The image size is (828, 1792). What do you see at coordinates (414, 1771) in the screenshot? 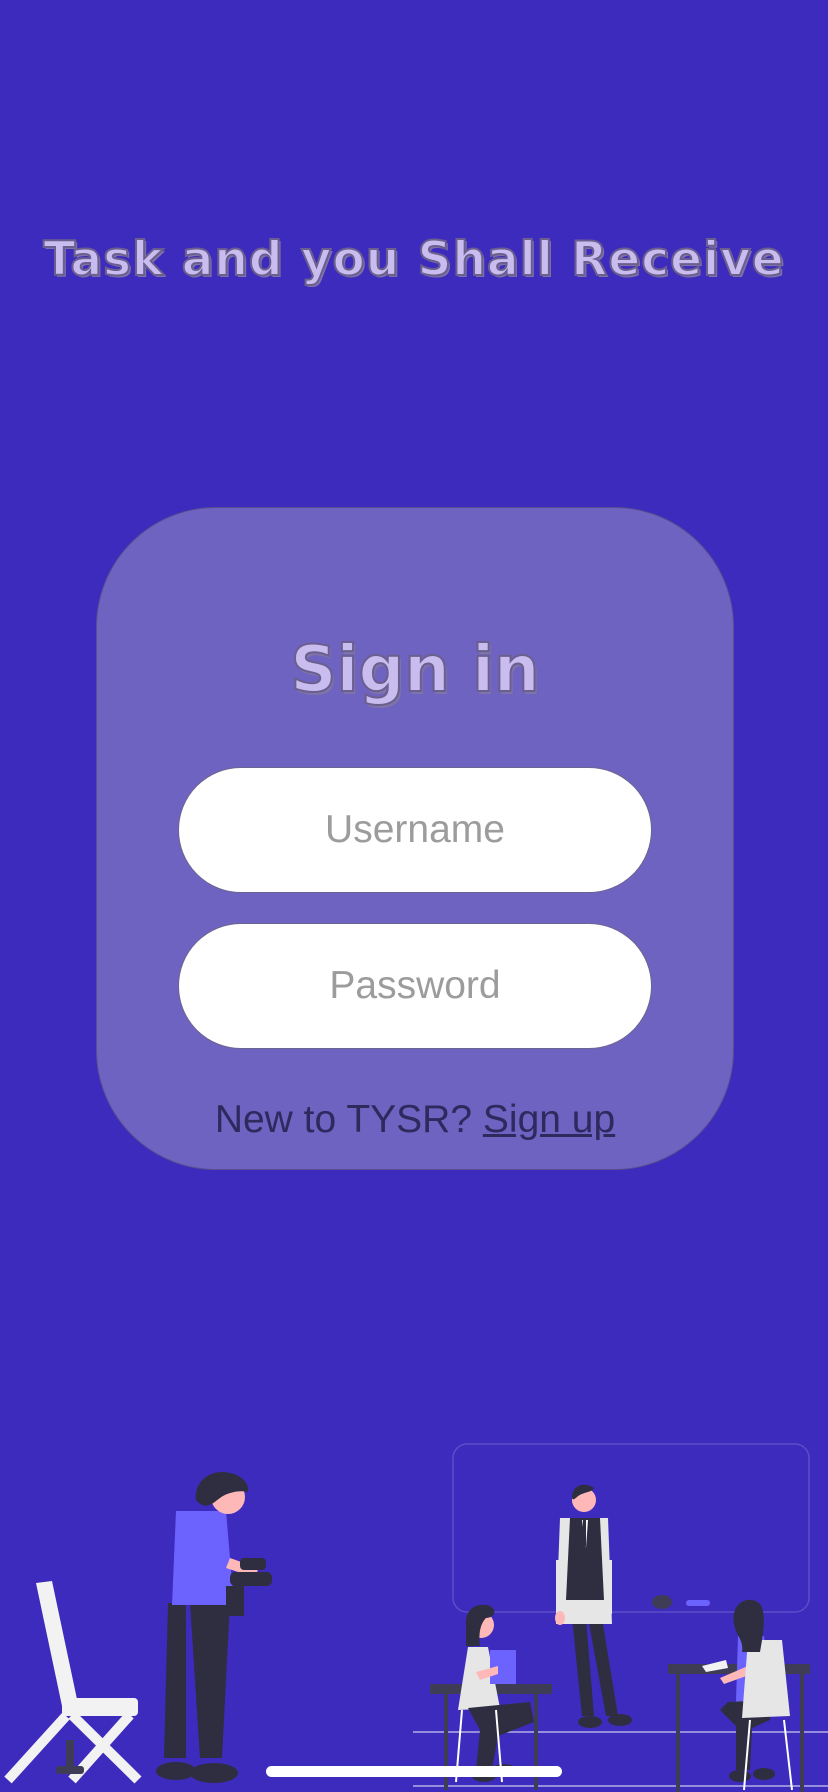
I see `home-indicator` at bounding box center [414, 1771].